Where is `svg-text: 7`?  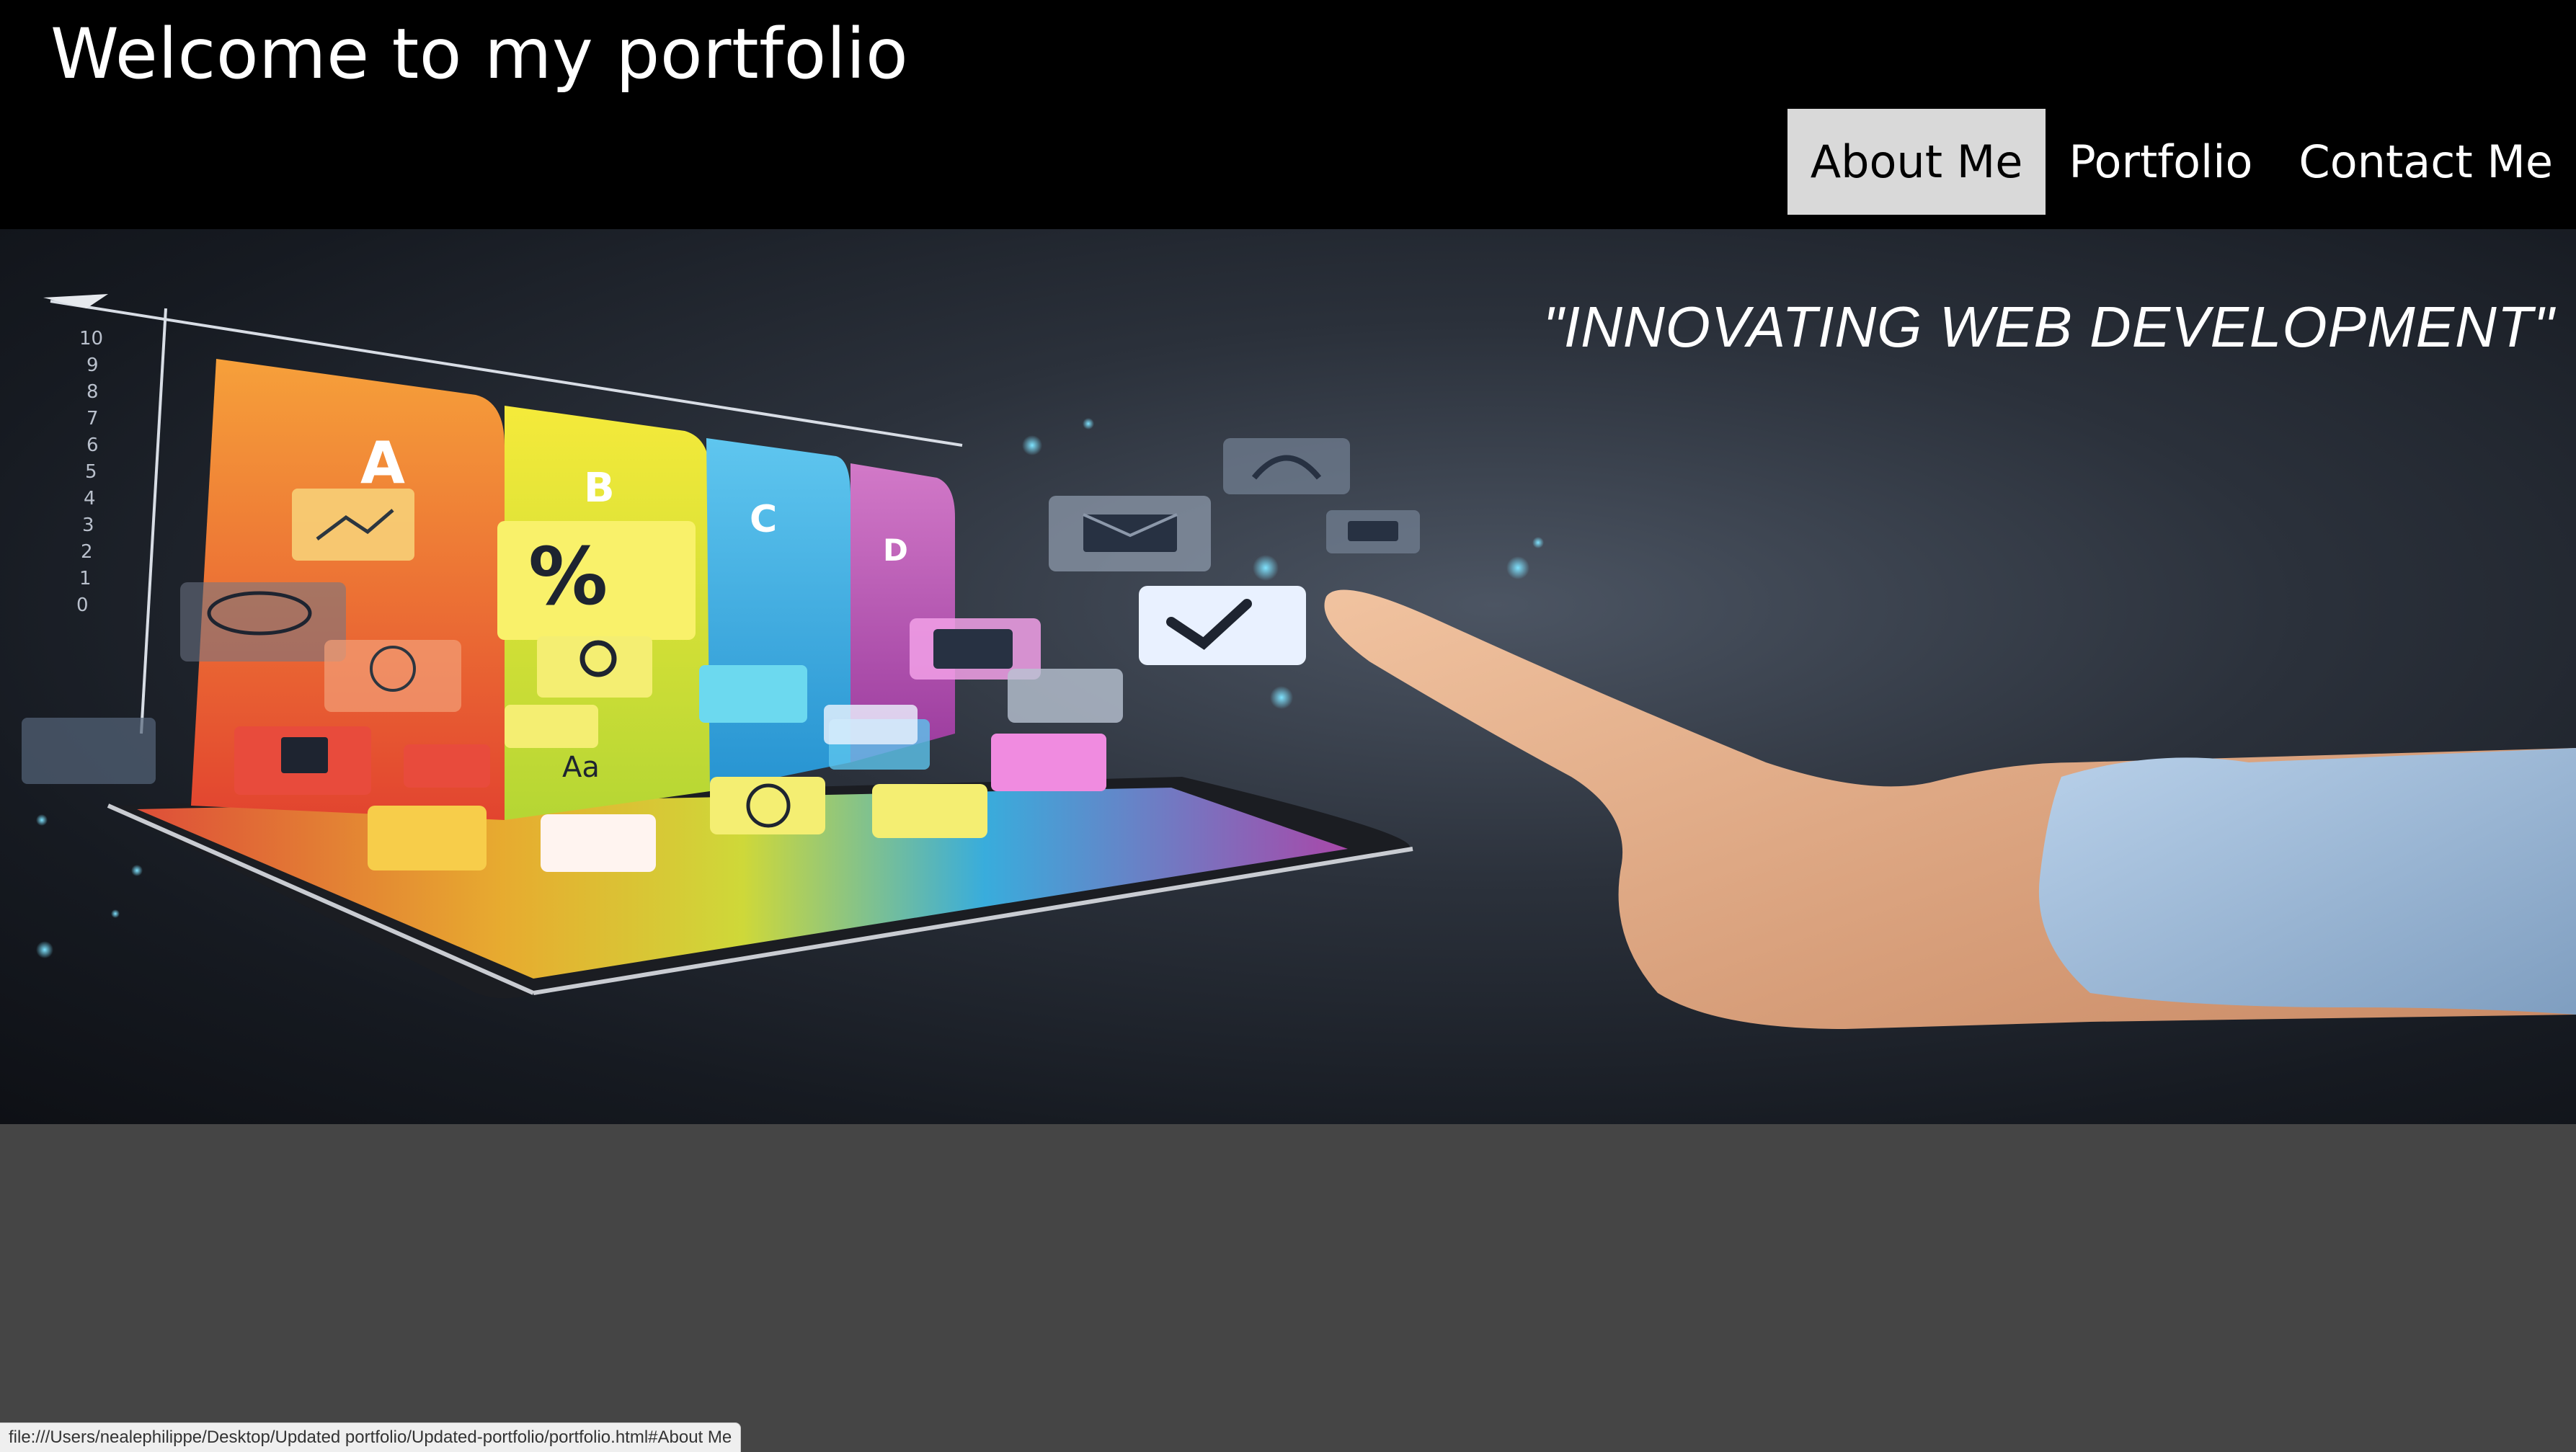
svg-text: 7 is located at coordinates (93, 418).